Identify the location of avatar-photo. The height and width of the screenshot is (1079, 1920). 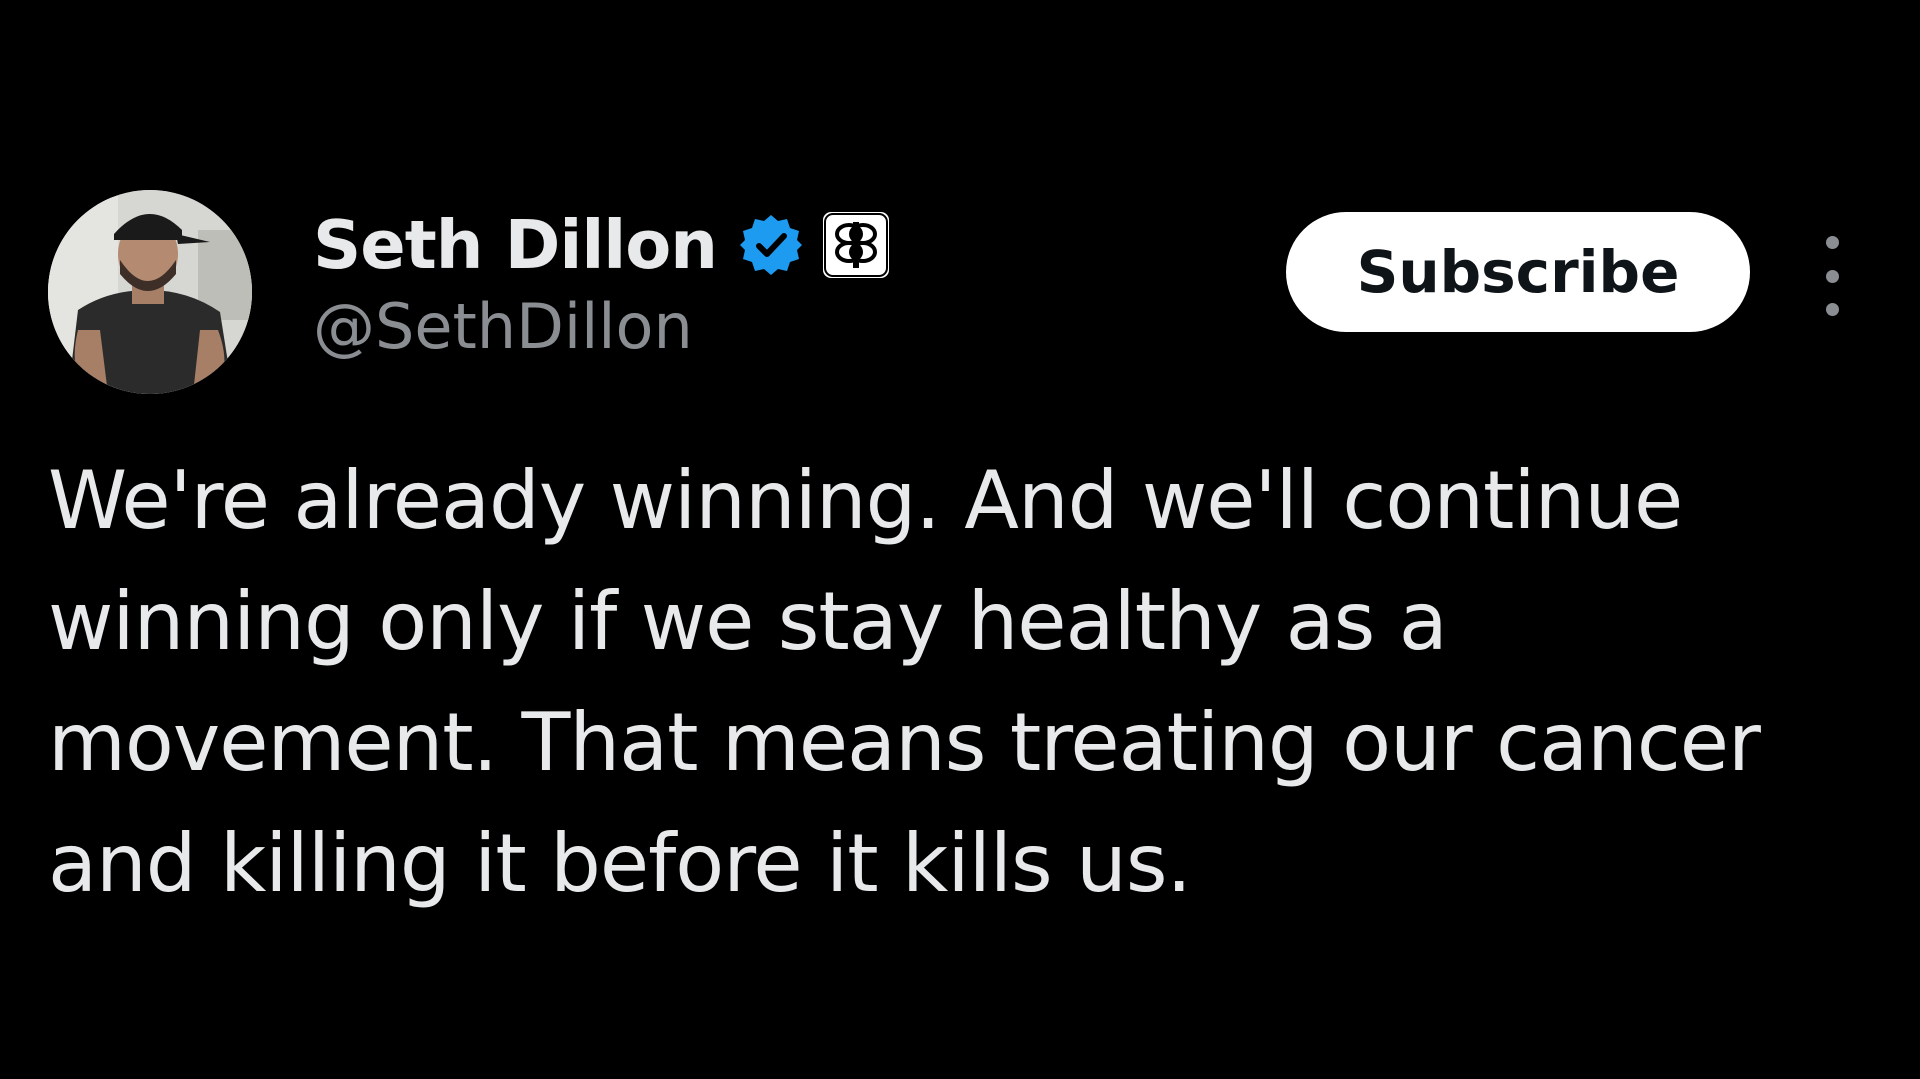
(150, 292).